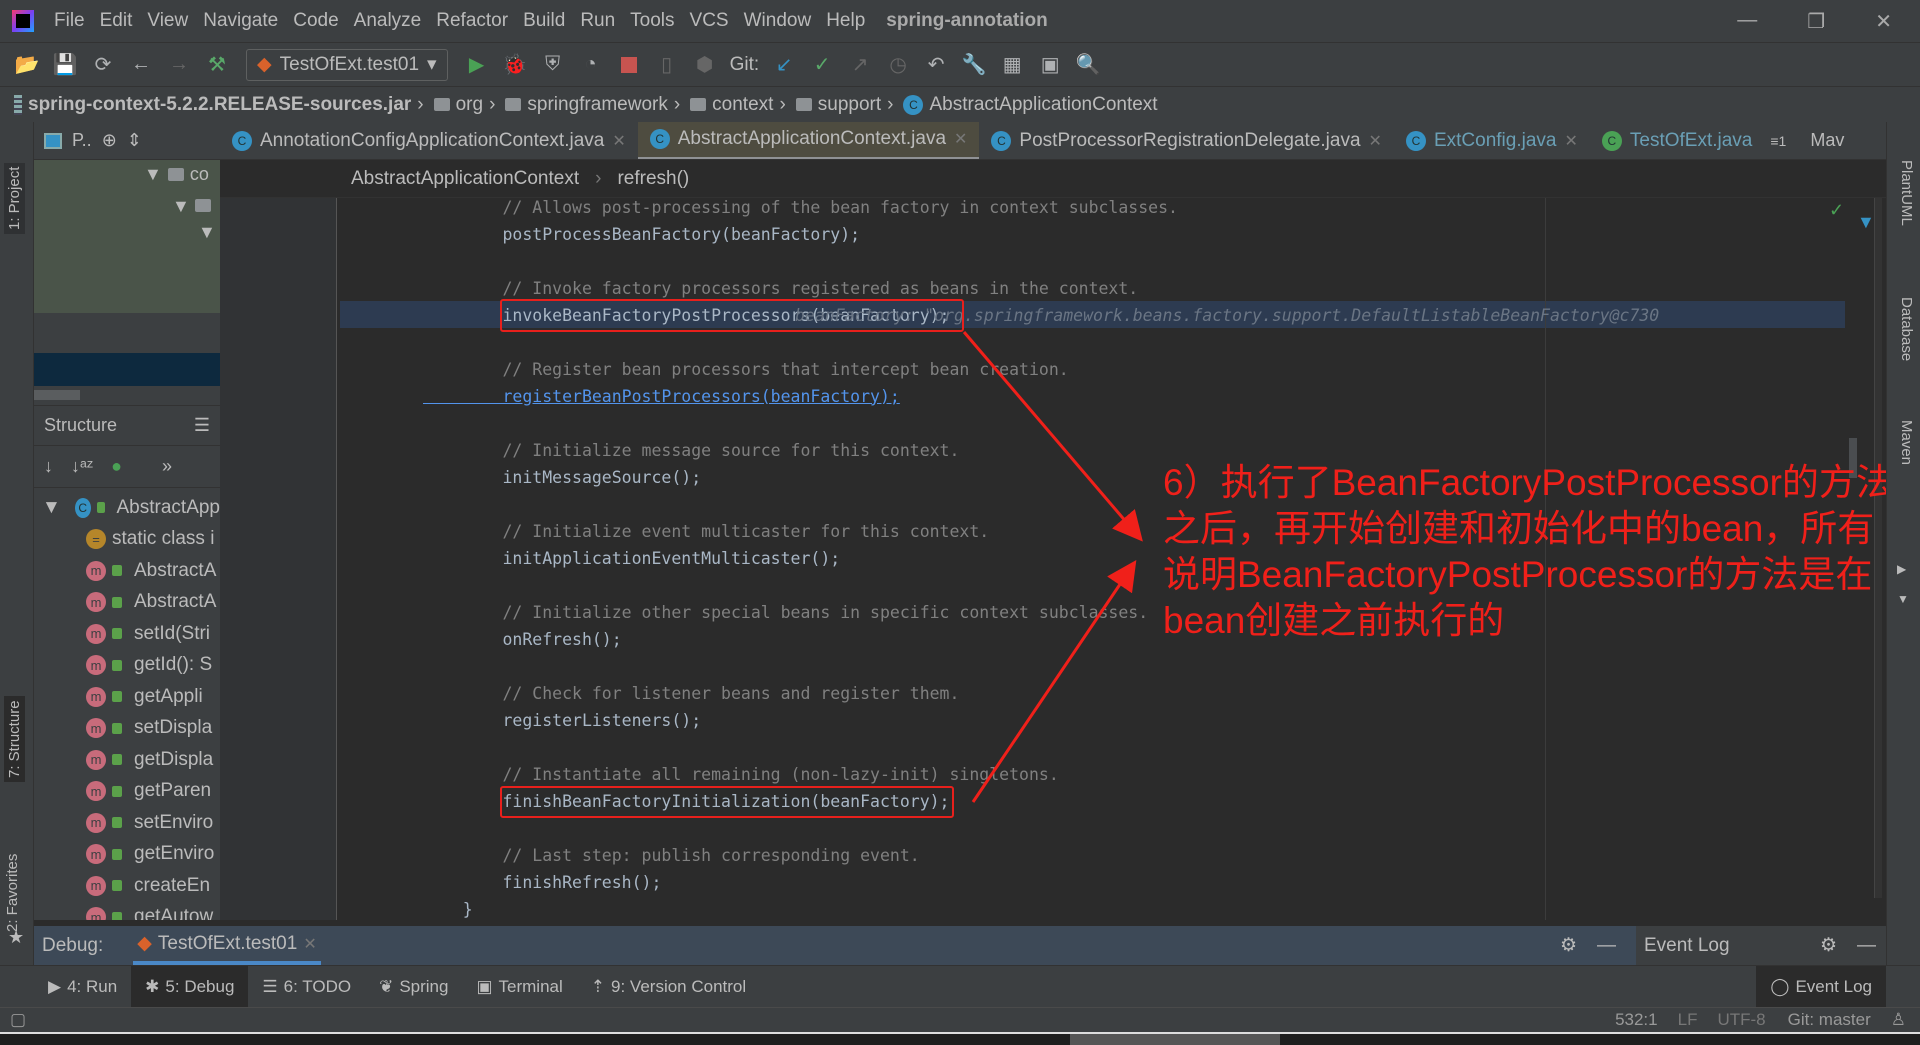  What do you see at coordinates (18, 1020) in the screenshot?
I see `toggle-tool-windows-icon: ▢` at bounding box center [18, 1020].